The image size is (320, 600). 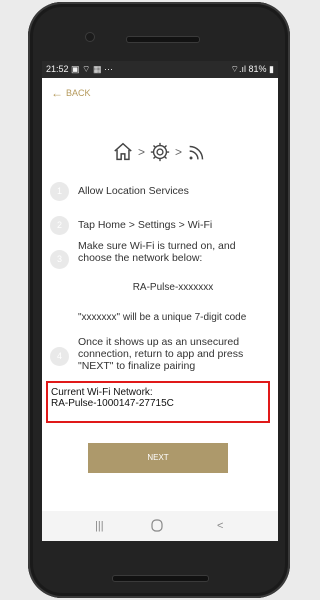 I want to click on code-note: "xxxxxxx" will be a unique 7-digit code, so click(x=162, y=317).